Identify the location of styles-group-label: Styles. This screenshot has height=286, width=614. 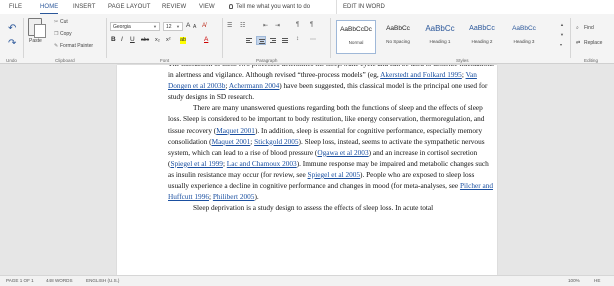
(462, 60).